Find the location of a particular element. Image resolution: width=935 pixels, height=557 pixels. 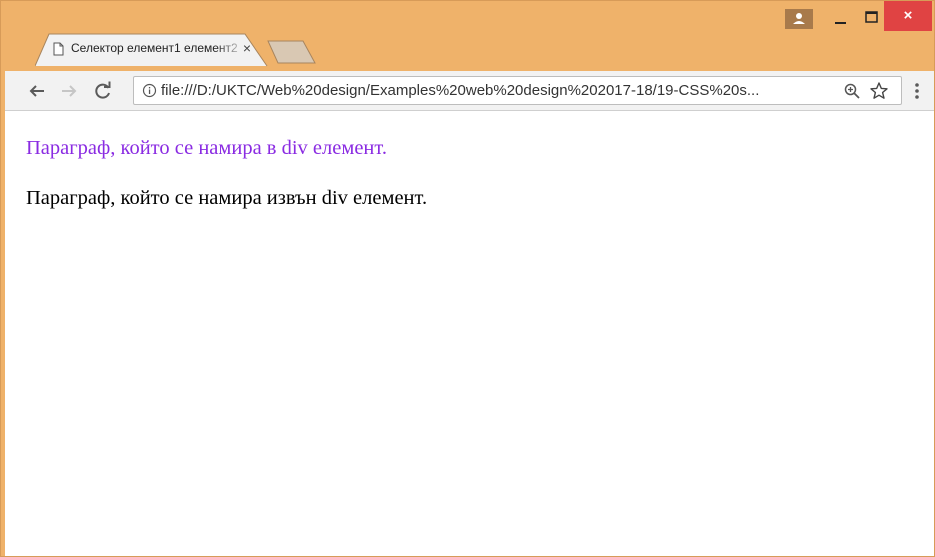

tab-title: Селектор елемент1 елемент2 is located at coordinates (154, 48).